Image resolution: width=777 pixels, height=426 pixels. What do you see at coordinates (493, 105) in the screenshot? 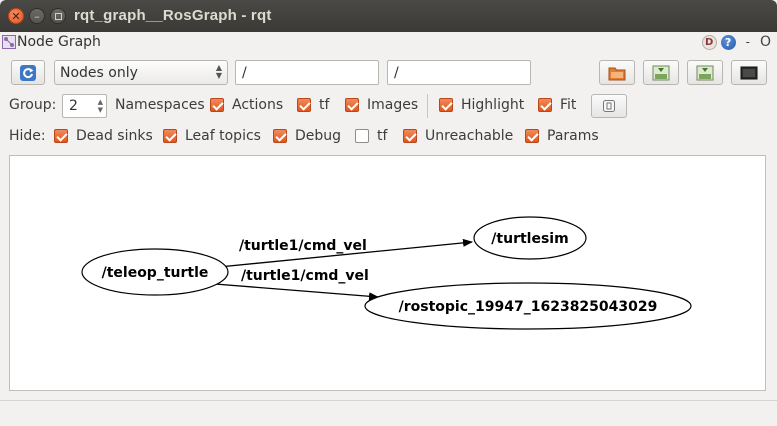
I see `highlight-label: Highlight` at bounding box center [493, 105].